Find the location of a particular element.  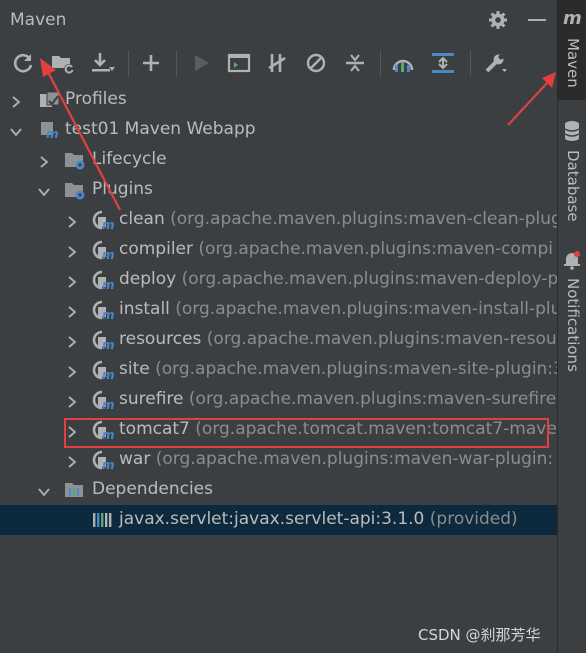

maven-module-icon: m is located at coordinates (49, 130).